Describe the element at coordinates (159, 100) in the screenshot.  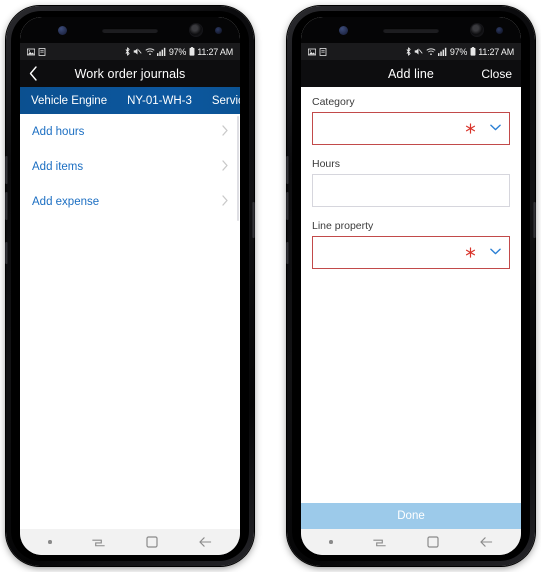
I see `context-workorder-label: NY-01-WH-3` at that location.